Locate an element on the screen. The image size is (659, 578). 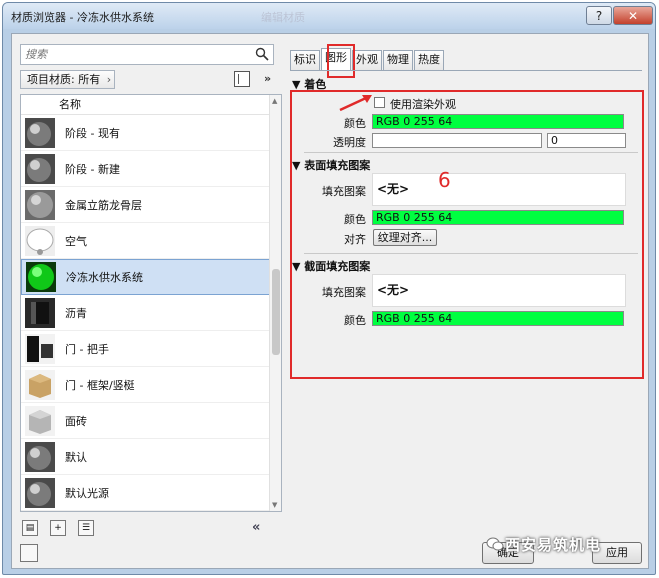
question-icon: ? is located at coordinates (599, 15).